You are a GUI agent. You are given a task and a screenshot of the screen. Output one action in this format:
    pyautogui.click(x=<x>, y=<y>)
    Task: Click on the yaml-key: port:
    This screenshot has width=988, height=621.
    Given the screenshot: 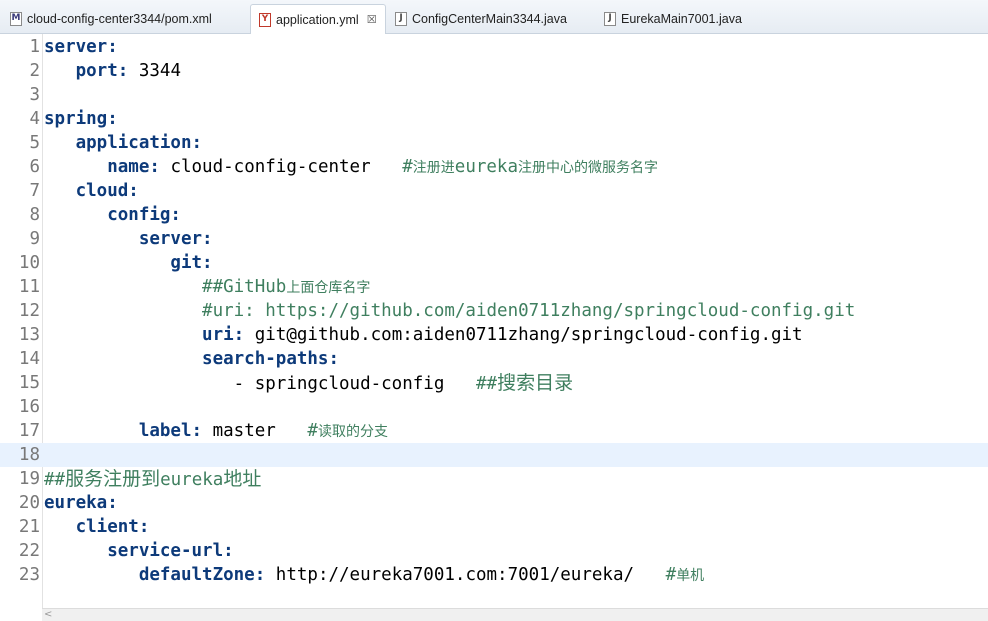 What is the action you would take?
    pyautogui.click(x=86, y=71)
    